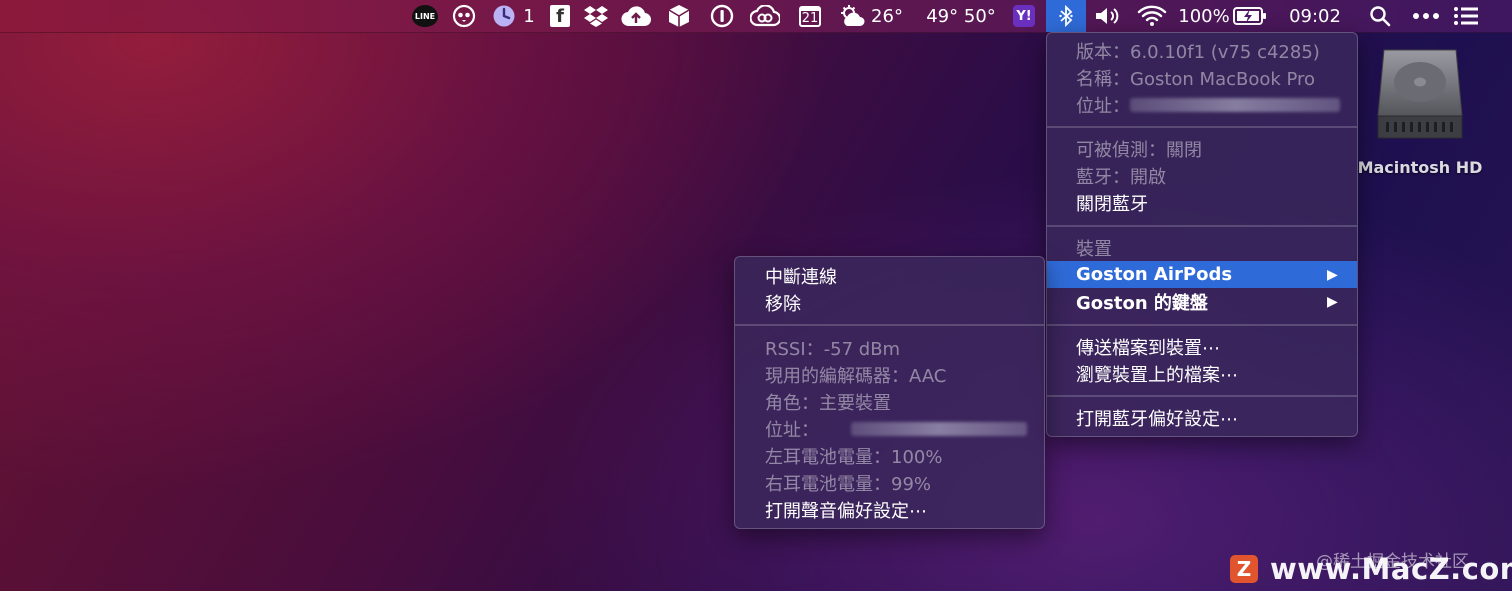  What do you see at coordinates (1391, 569) in the screenshot?
I see `watermark-site: www.MacZ.com` at bounding box center [1391, 569].